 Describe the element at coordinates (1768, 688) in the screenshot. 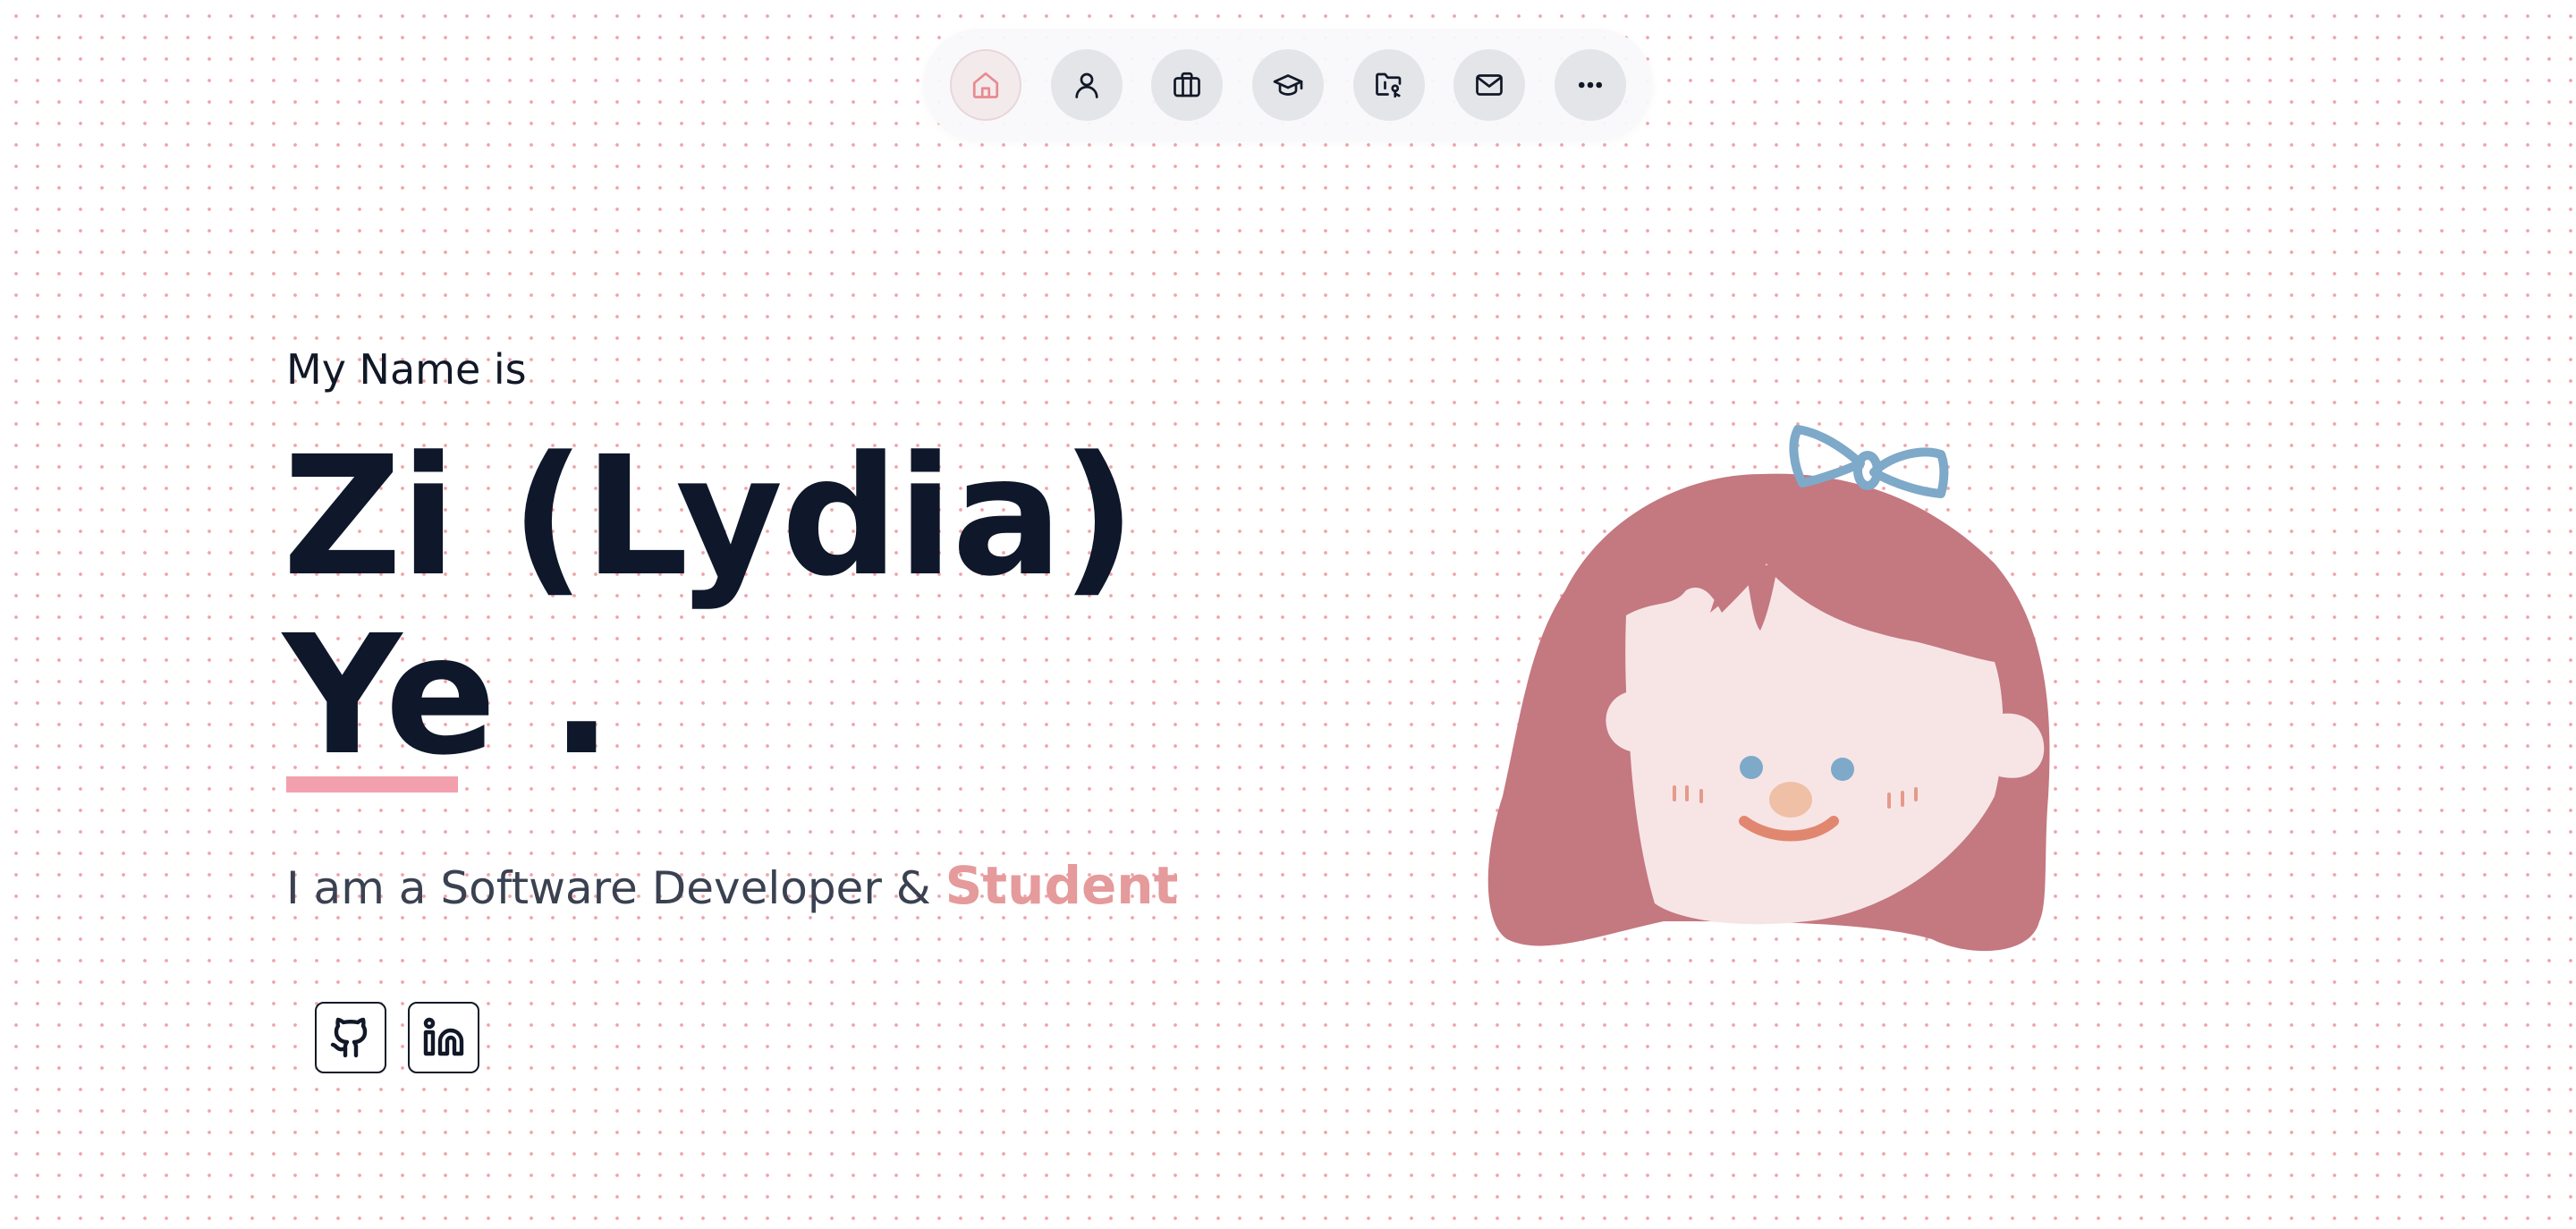

I see `girl-avatar-illustration` at that location.